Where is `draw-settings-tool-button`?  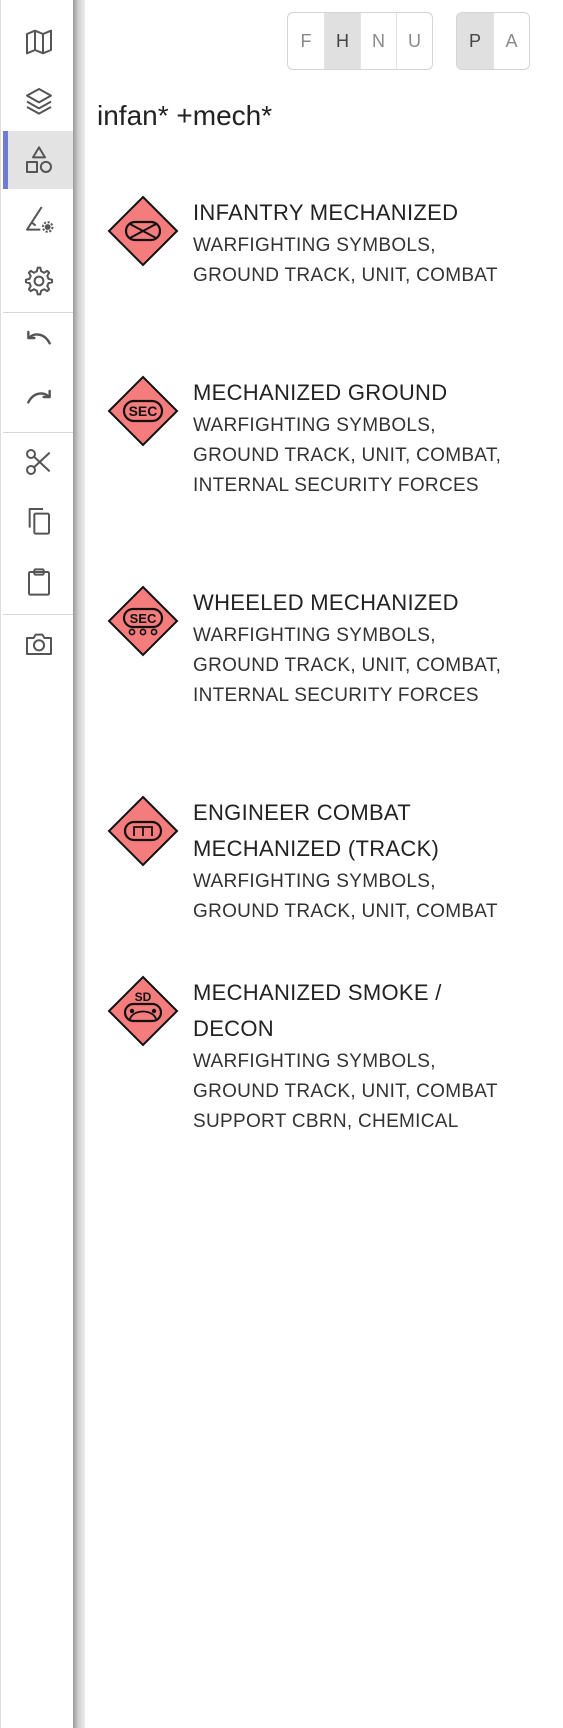
draw-settings-tool-button is located at coordinates (38, 219).